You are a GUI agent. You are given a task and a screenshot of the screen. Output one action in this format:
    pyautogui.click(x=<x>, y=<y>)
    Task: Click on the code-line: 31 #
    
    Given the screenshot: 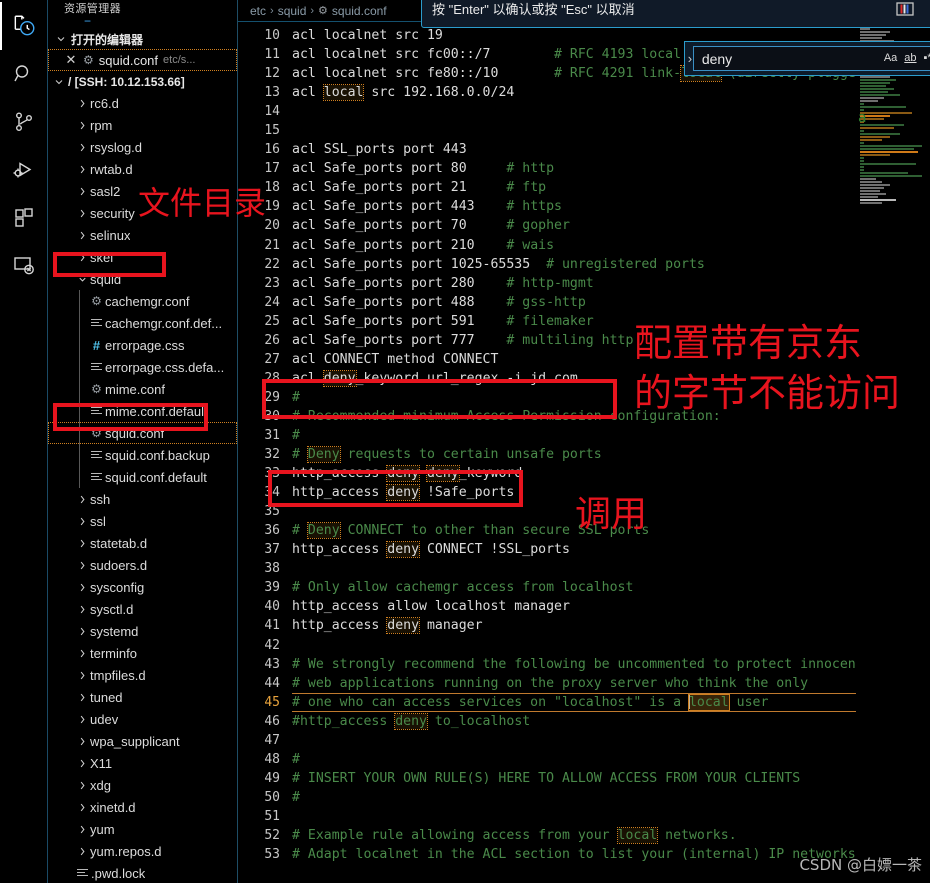 What is the action you would take?
    pyautogui.click(x=584, y=435)
    